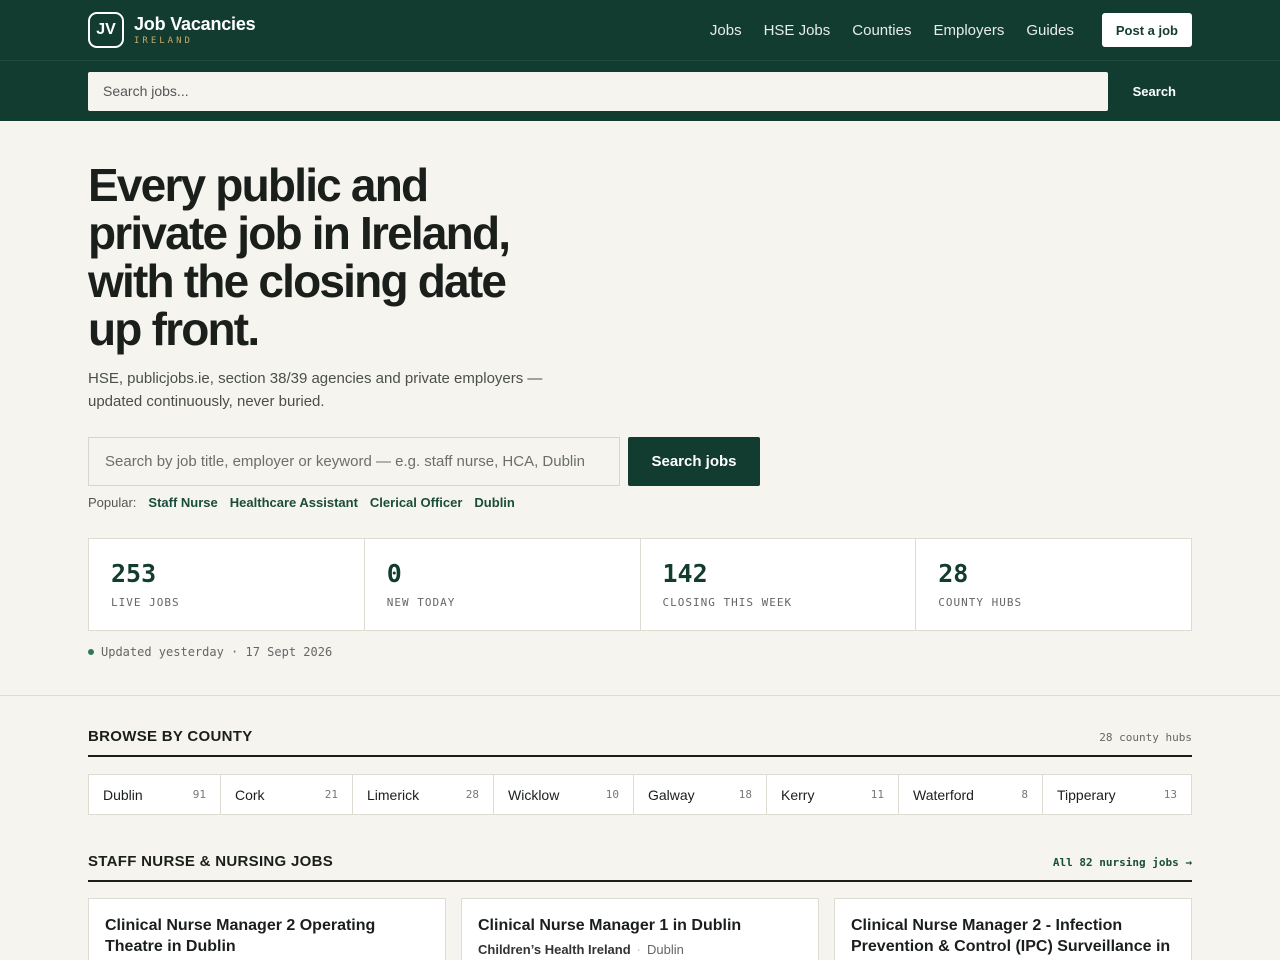 The width and height of the screenshot is (1280, 960). I want to click on county-galway: Galway 18, so click(700, 794).